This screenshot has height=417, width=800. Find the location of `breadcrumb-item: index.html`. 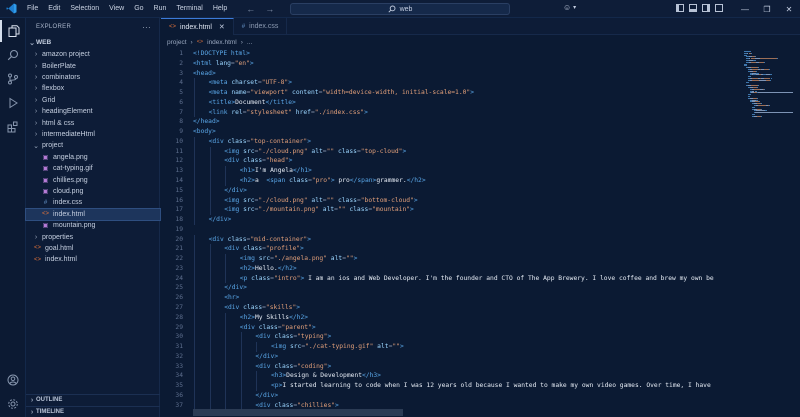

breadcrumb-item: index.html is located at coordinates (222, 42).